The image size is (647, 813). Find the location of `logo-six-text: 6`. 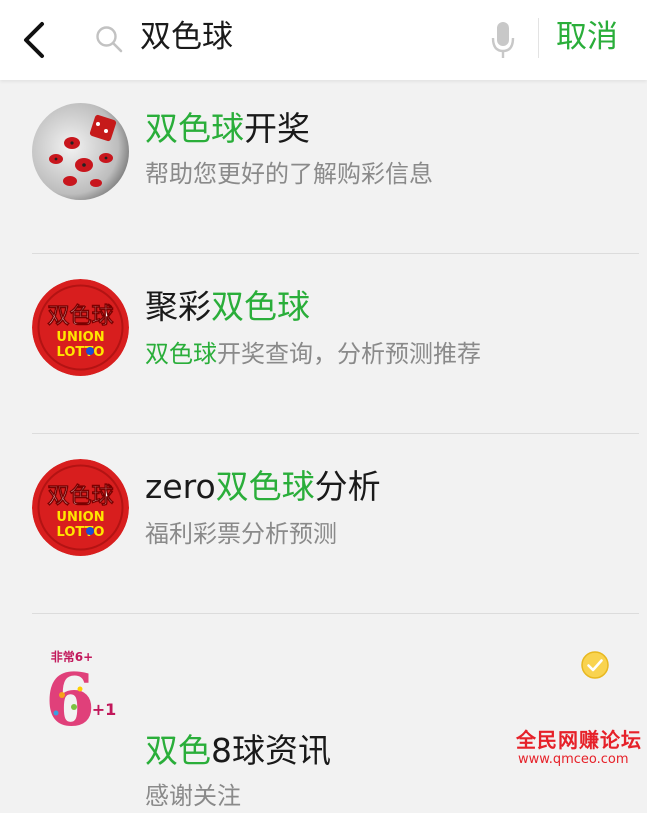

logo-six-text: 6 is located at coordinates (70, 695).